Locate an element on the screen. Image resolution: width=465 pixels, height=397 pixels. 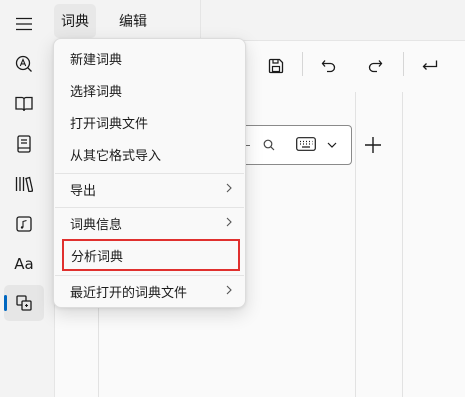
menu-item-new-dictionary: 新建词典 is located at coordinates (150, 58).